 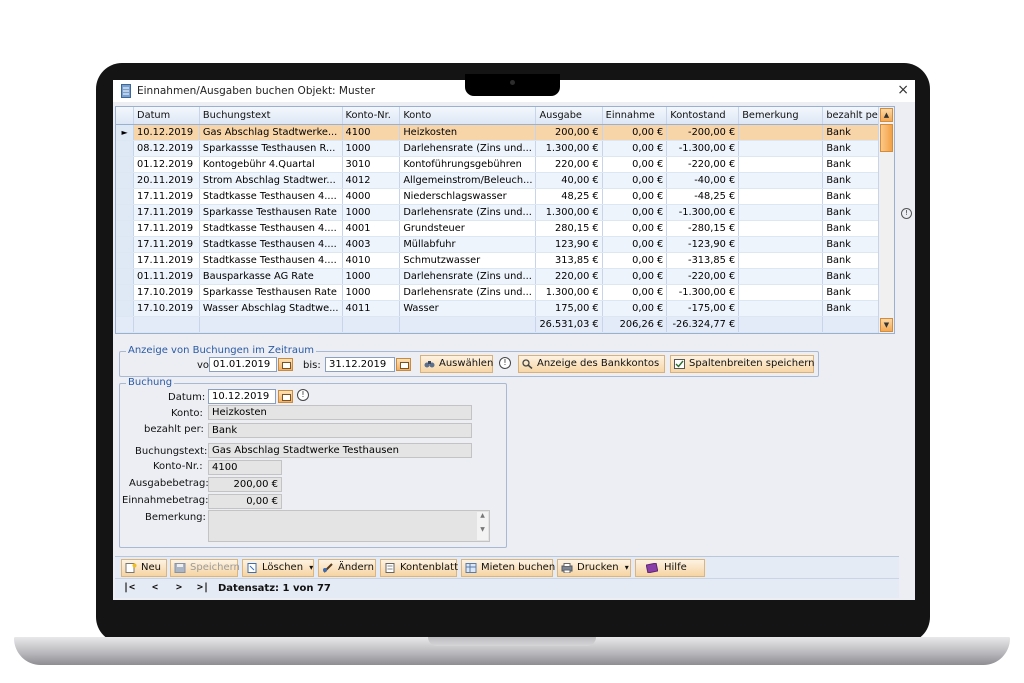 I want to click on account-field: Heizkosten, so click(x=340, y=412).